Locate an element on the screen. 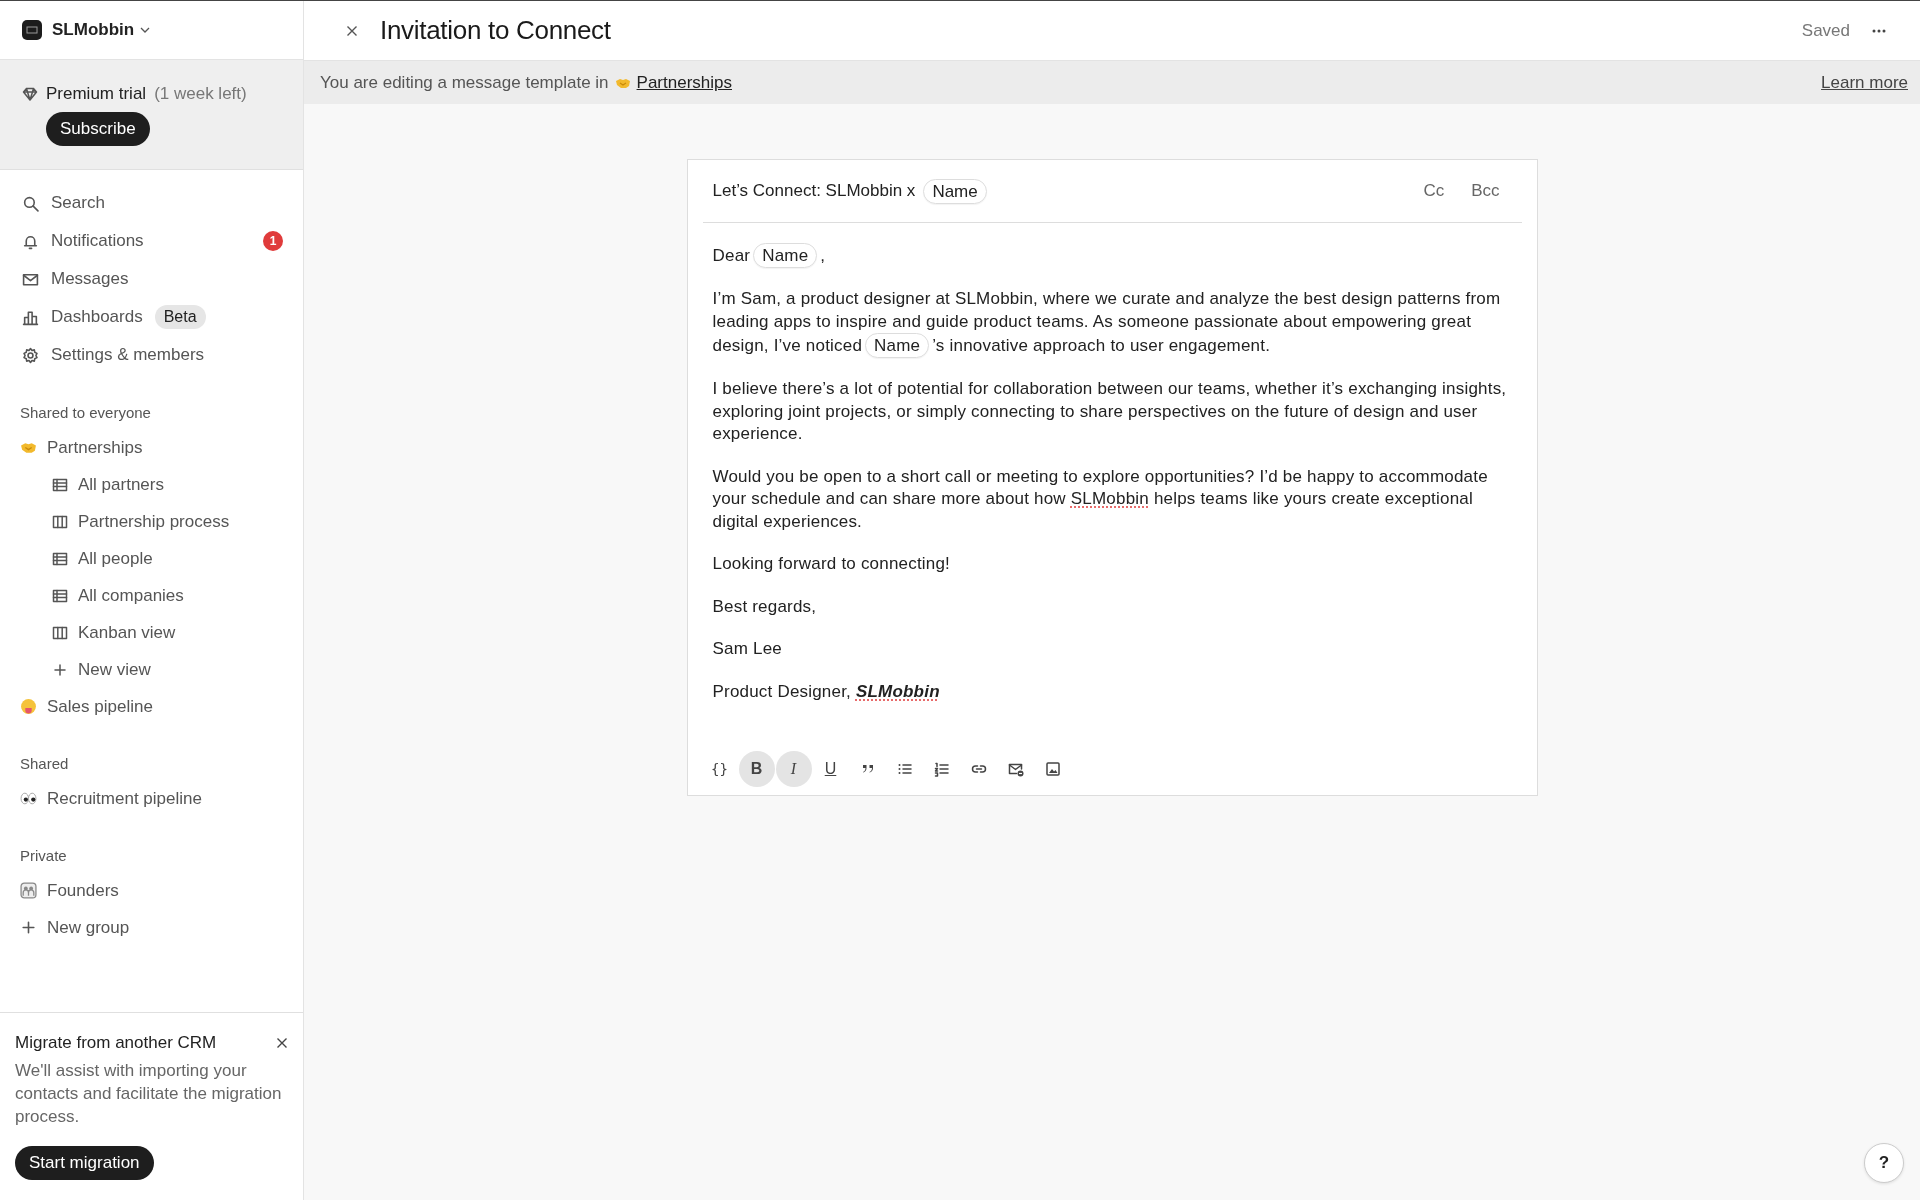 The width and height of the screenshot is (1920, 1200). paragraph: Best regards, is located at coordinates (765, 606).